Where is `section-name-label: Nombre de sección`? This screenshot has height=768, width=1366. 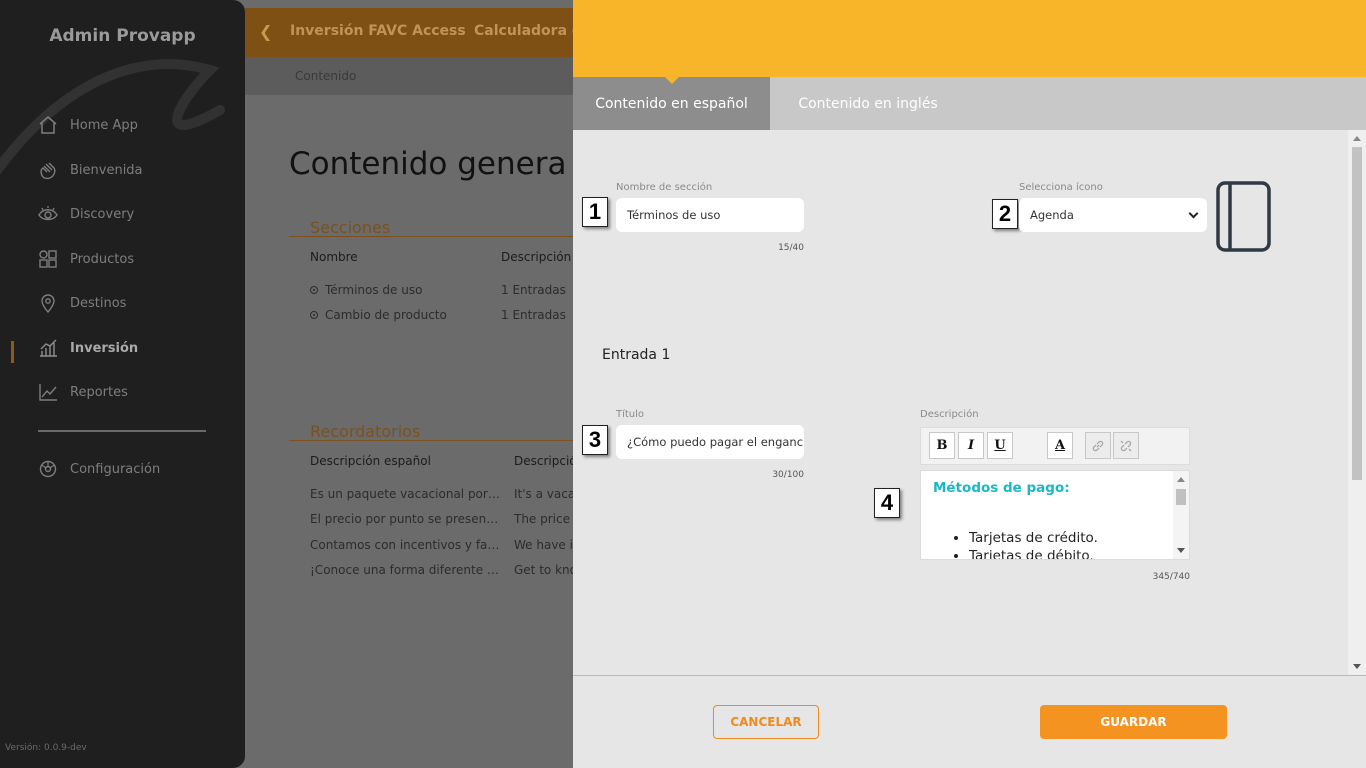 section-name-label: Nombre de sección is located at coordinates (664, 187).